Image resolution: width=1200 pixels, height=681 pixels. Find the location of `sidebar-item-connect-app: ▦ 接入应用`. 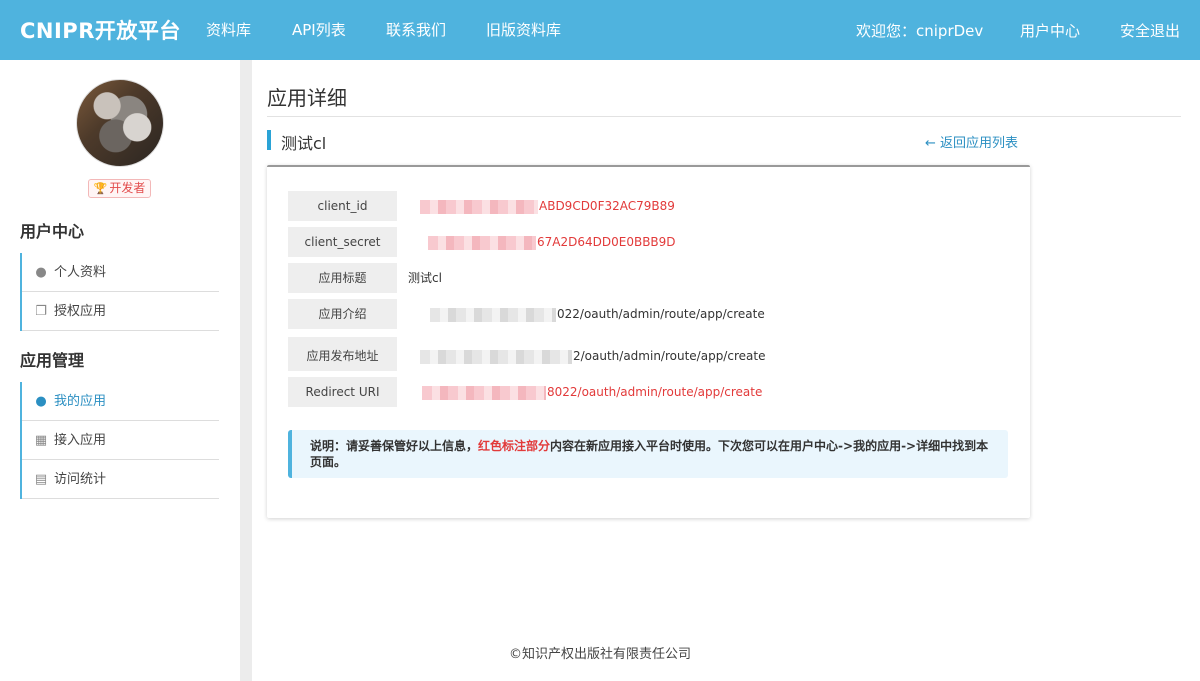

sidebar-item-connect-app: ▦ 接入应用 is located at coordinates (120, 440).